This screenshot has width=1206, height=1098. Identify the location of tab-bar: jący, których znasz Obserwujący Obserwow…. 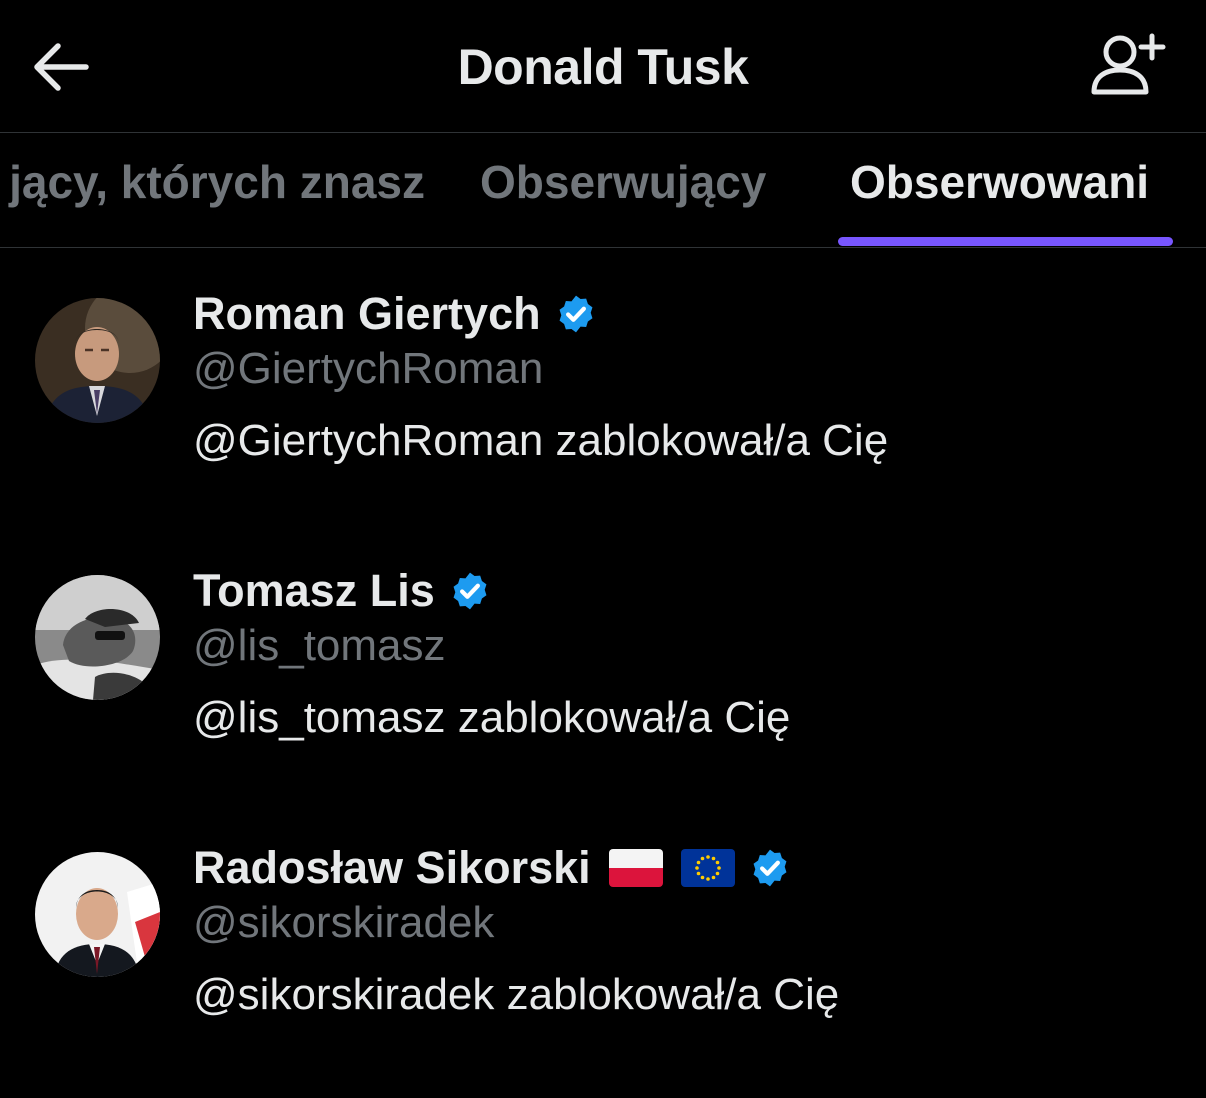
(603, 190).